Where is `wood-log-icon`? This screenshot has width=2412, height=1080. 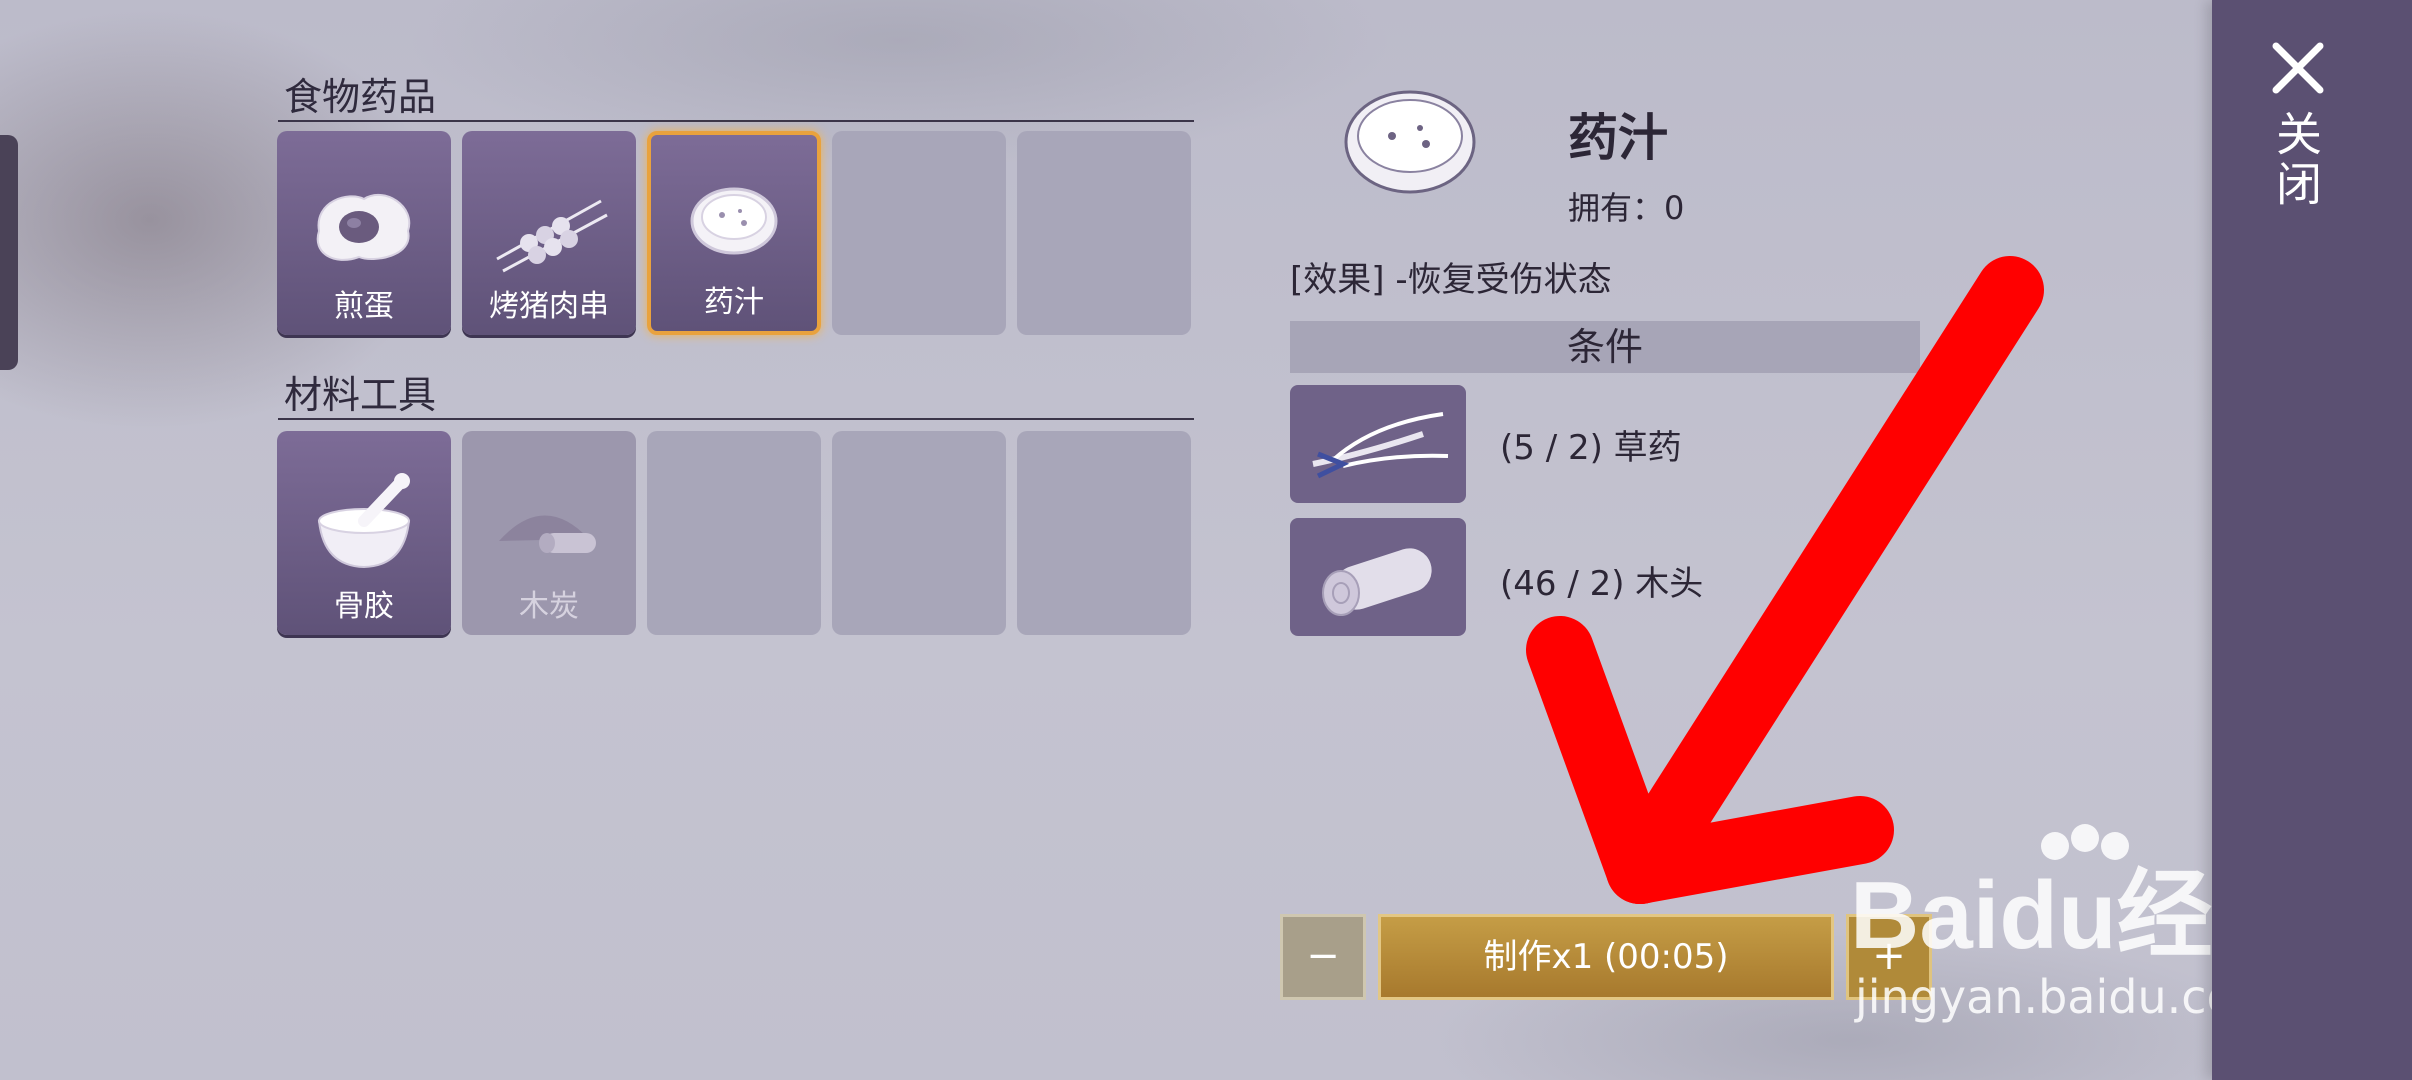
wood-log-icon is located at coordinates (1377, 582).